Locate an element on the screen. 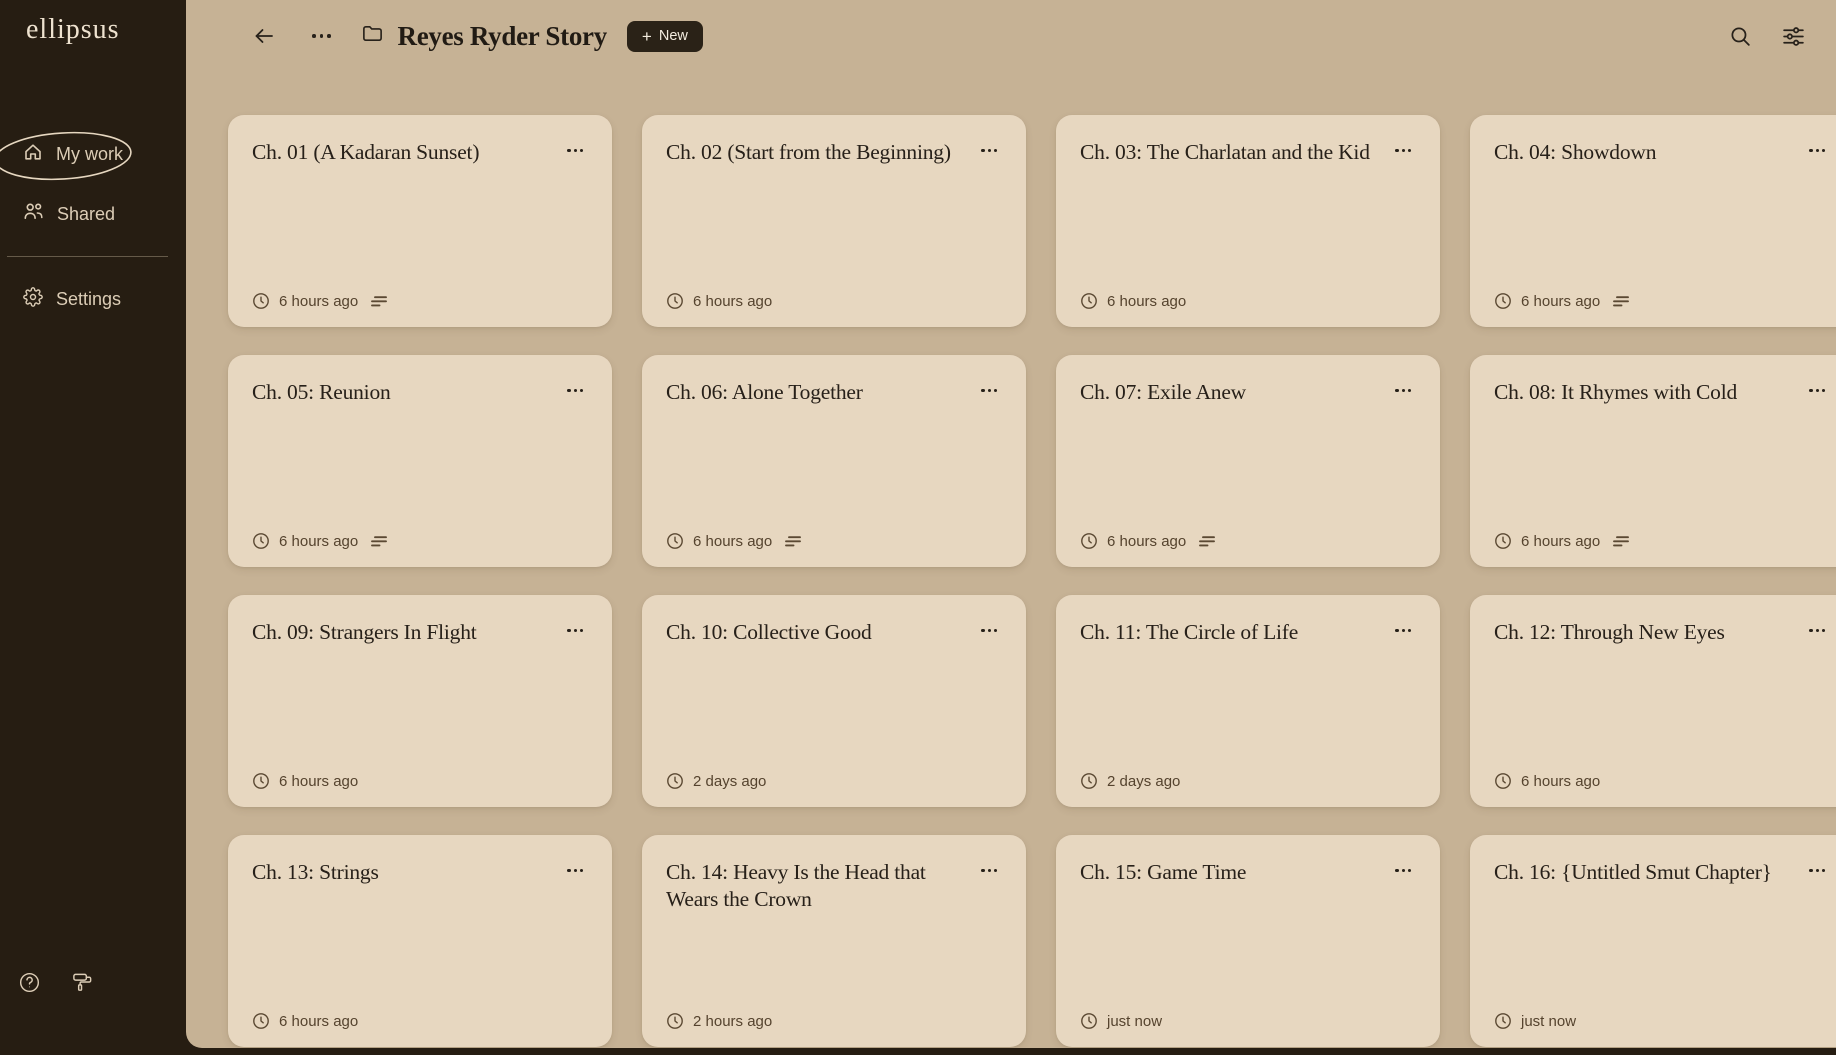  card-footer: just now is located at coordinates (1121, 1021).